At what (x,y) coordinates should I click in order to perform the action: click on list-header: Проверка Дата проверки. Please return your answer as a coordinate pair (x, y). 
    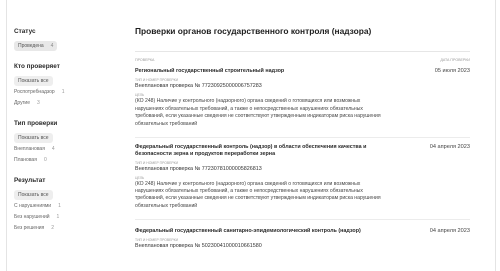
    Looking at the image, I should click on (302, 60).